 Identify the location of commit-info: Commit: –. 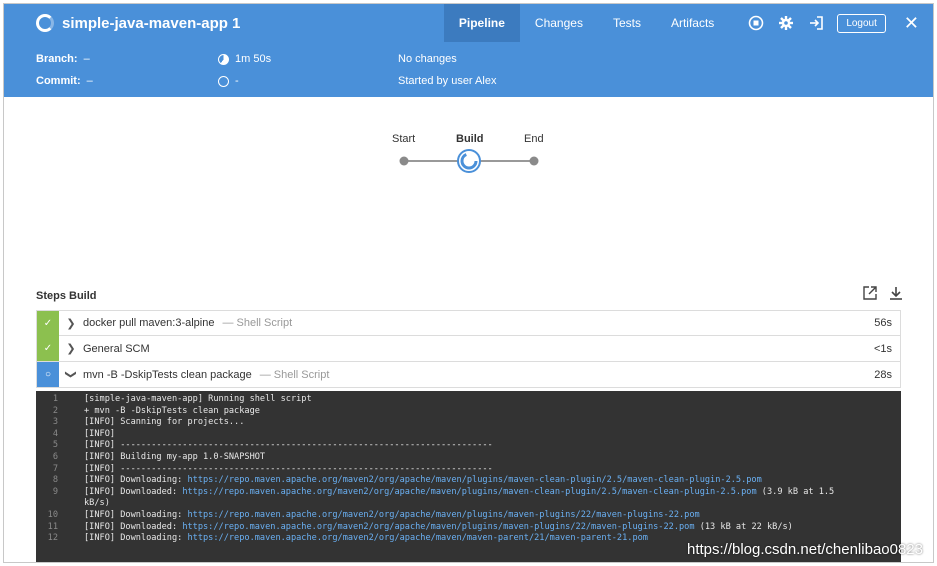
(64, 81).